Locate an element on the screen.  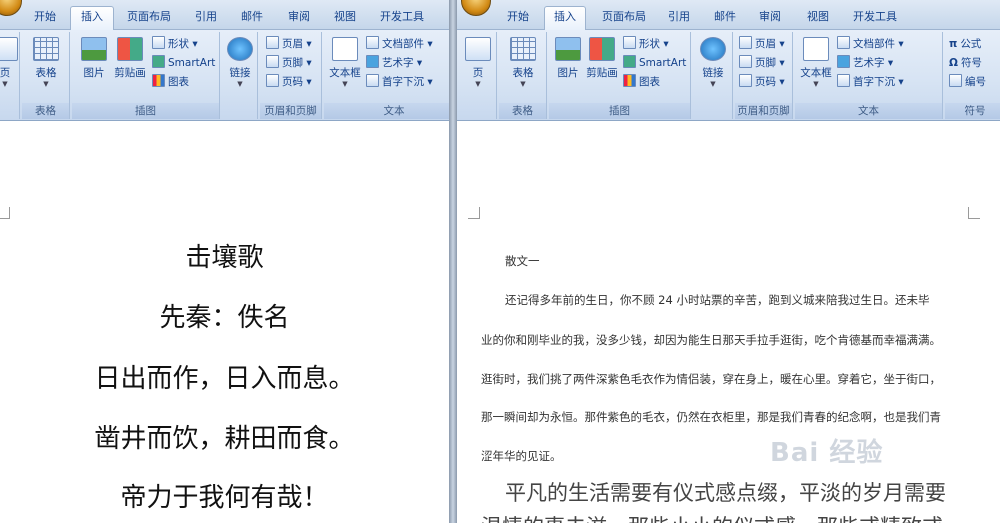
footer-icon is located at coordinates (745, 61).